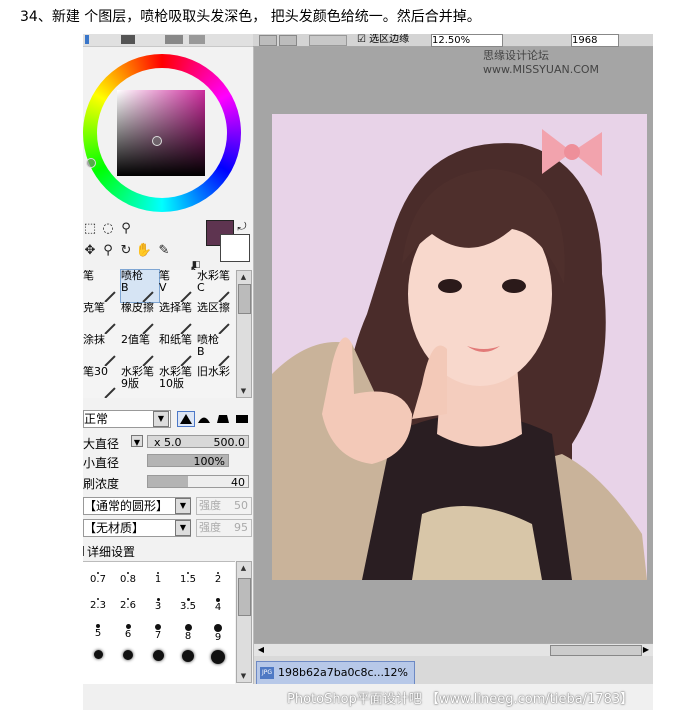  What do you see at coordinates (218, 633) in the screenshot?
I see `brush-size-cell: 9` at bounding box center [218, 633].